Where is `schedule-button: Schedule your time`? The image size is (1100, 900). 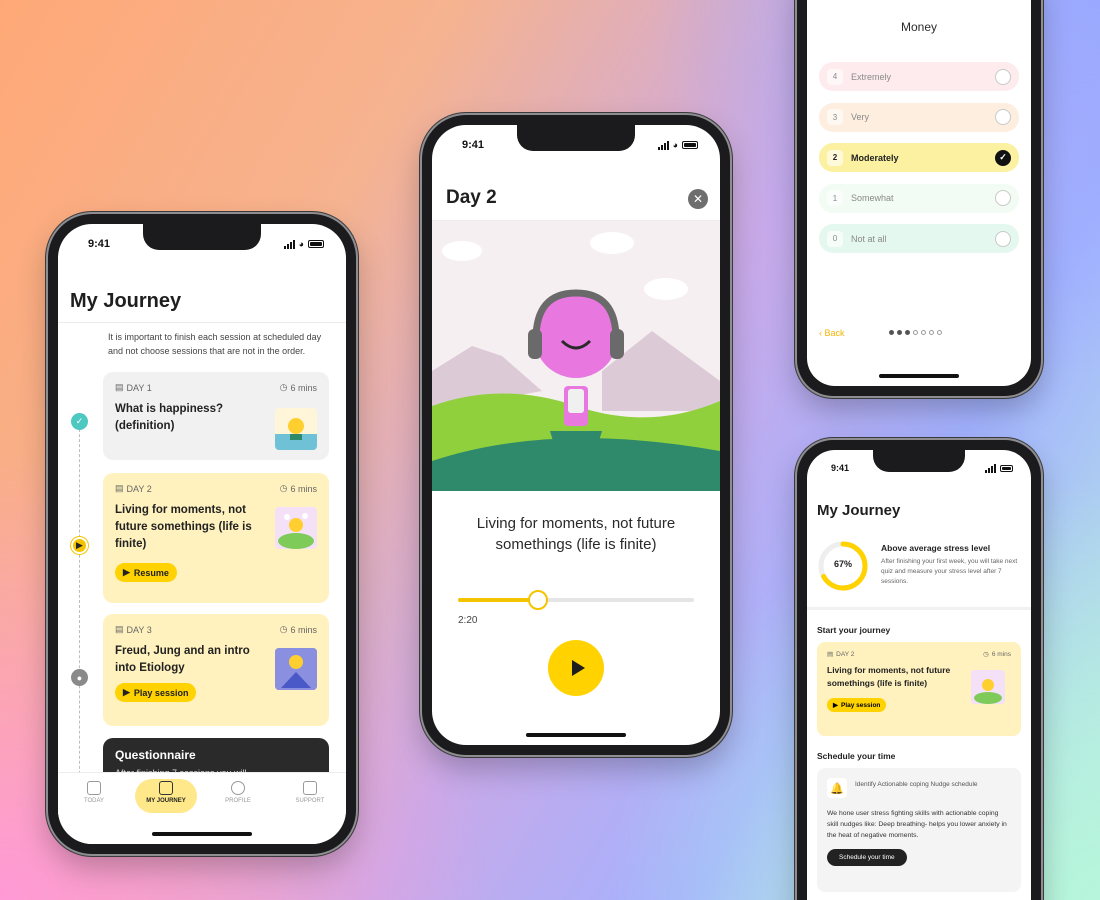 schedule-button: Schedule your time is located at coordinates (867, 857).